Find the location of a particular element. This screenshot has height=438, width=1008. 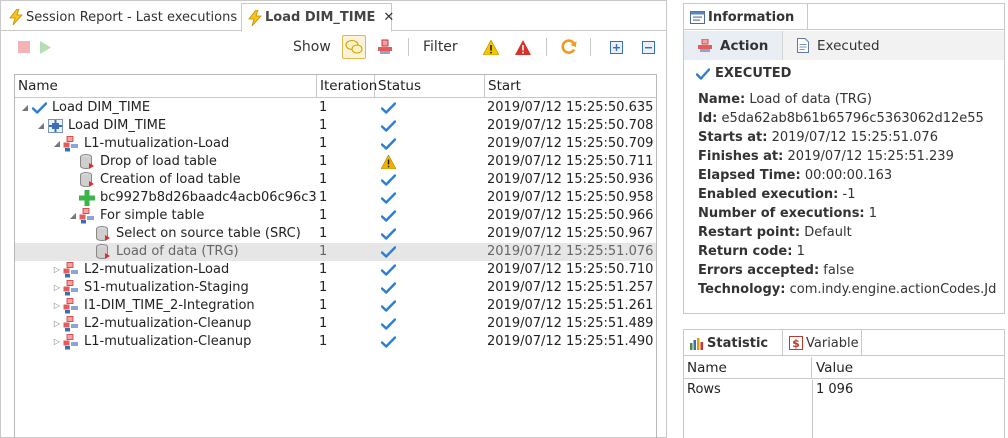

row-name-label: I1-DIM_TIME_2-Integration is located at coordinates (169, 305).